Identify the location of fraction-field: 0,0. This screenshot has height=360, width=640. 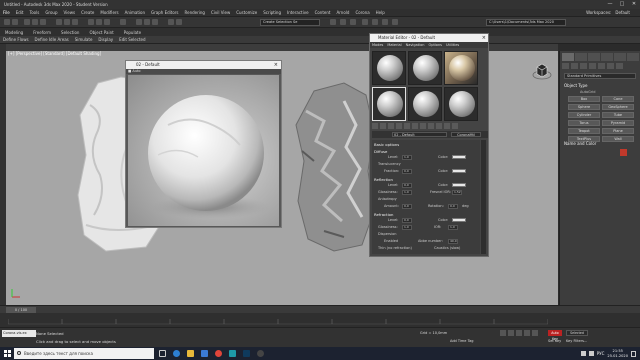
(407, 171).